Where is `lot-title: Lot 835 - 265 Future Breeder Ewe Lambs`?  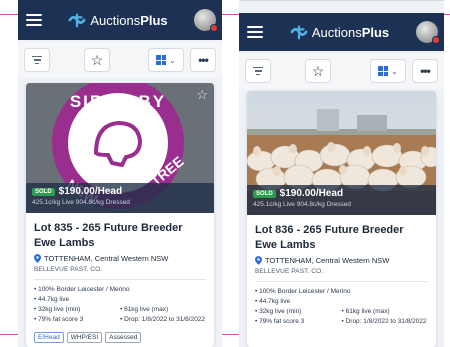
lot-title: Lot 835 - 265 Future Breeder Ewe Lambs is located at coordinates (120, 236).